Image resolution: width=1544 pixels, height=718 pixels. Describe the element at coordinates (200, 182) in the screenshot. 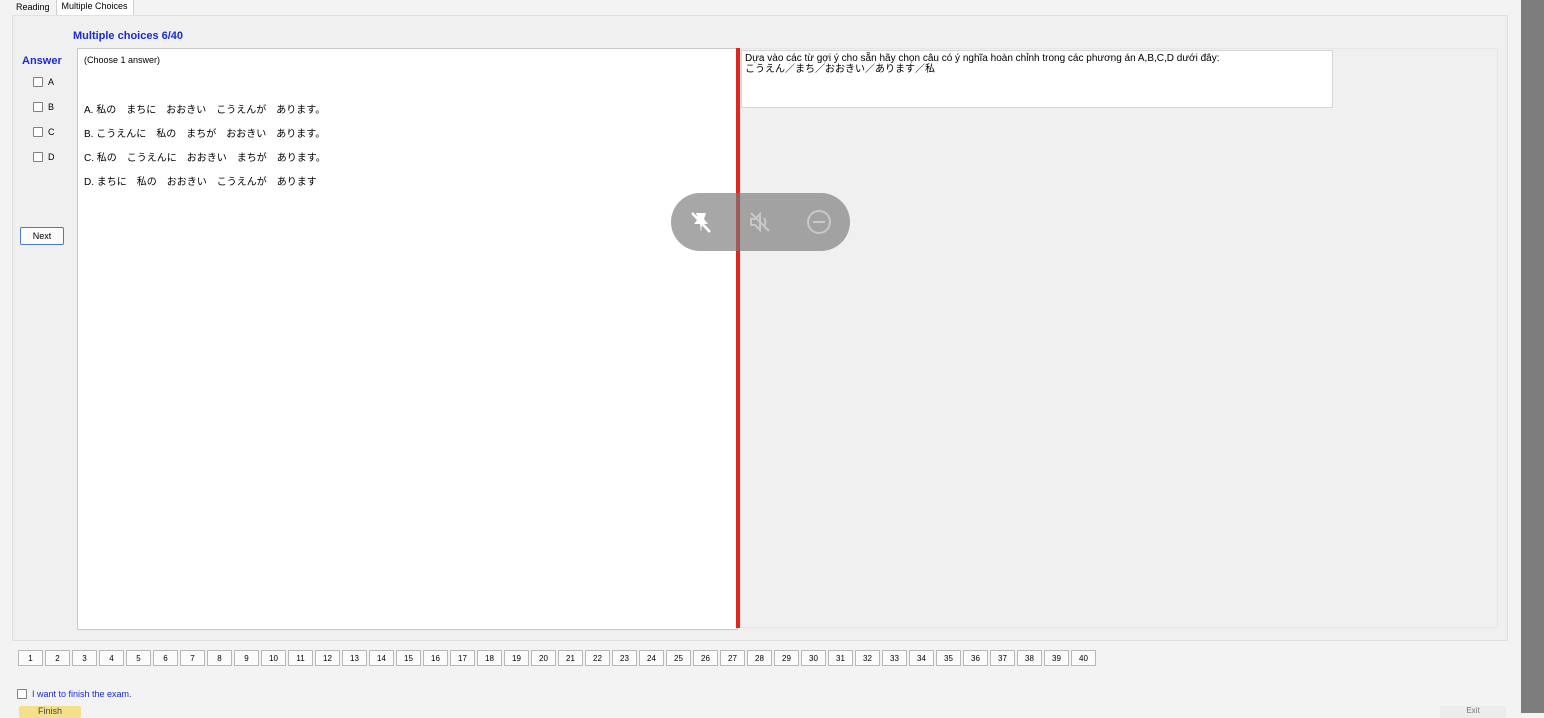

I see `choice-d: D. まちに 私の おおきい こうえんが あります` at that location.